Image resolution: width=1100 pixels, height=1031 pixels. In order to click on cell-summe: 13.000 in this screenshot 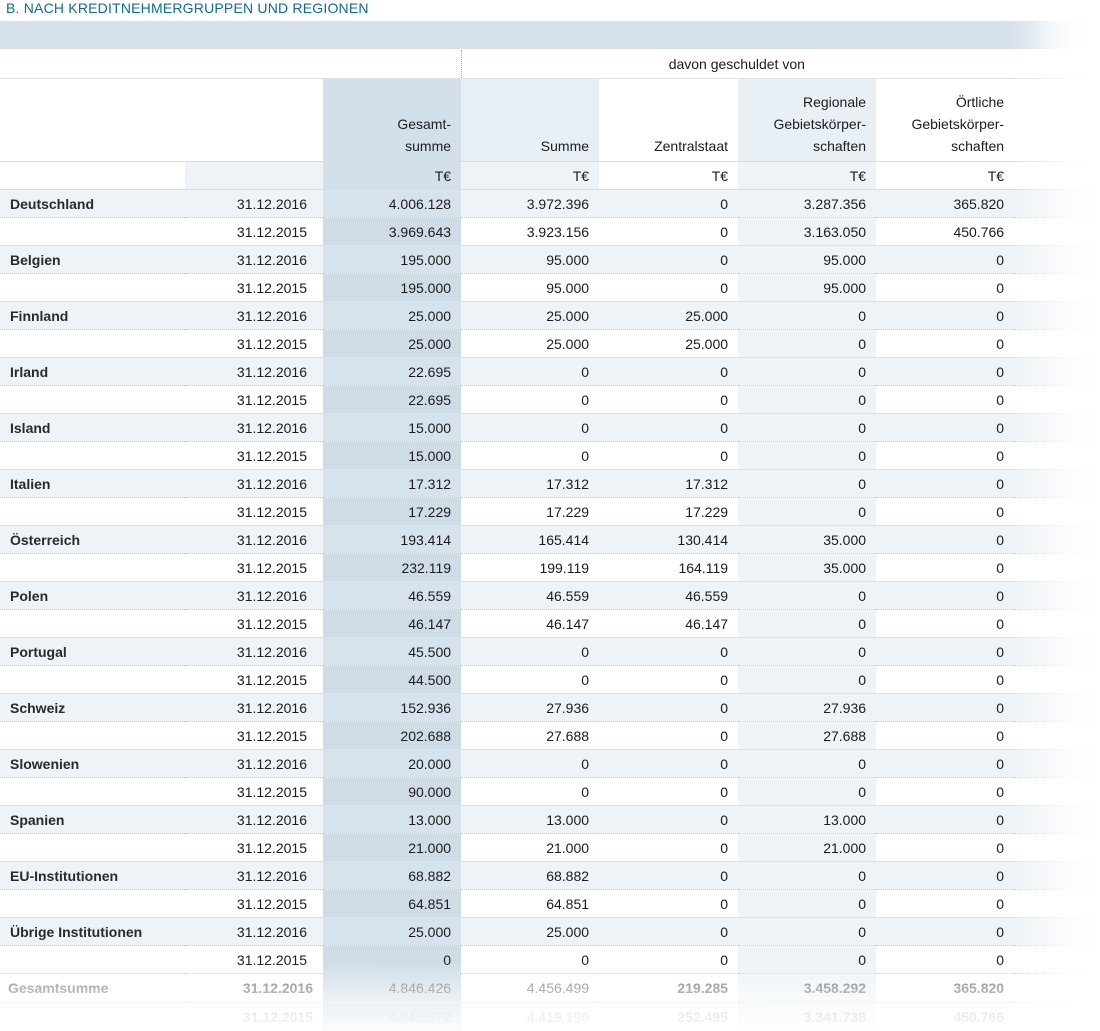, I will do `click(530, 819)`.